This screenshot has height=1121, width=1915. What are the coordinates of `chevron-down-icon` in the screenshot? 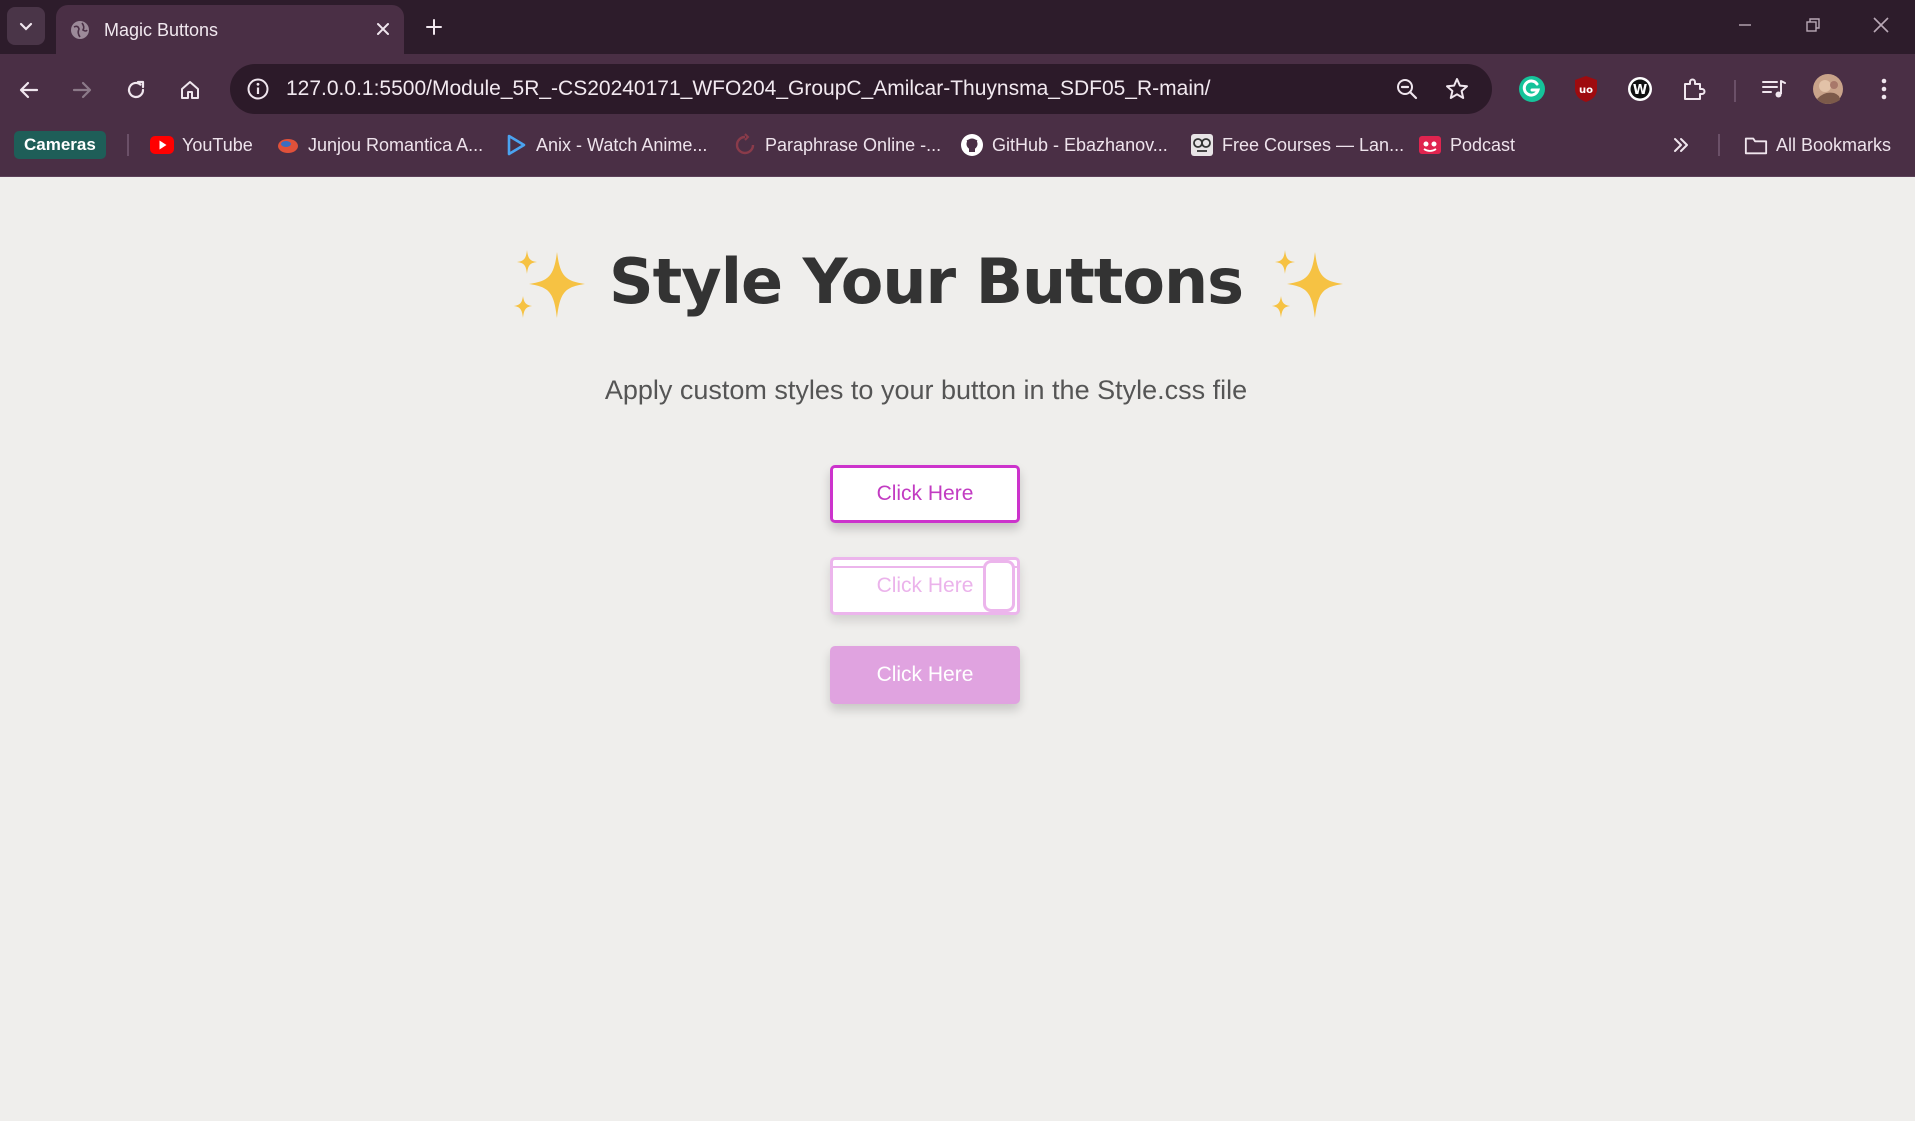 It's located at (26, 26).